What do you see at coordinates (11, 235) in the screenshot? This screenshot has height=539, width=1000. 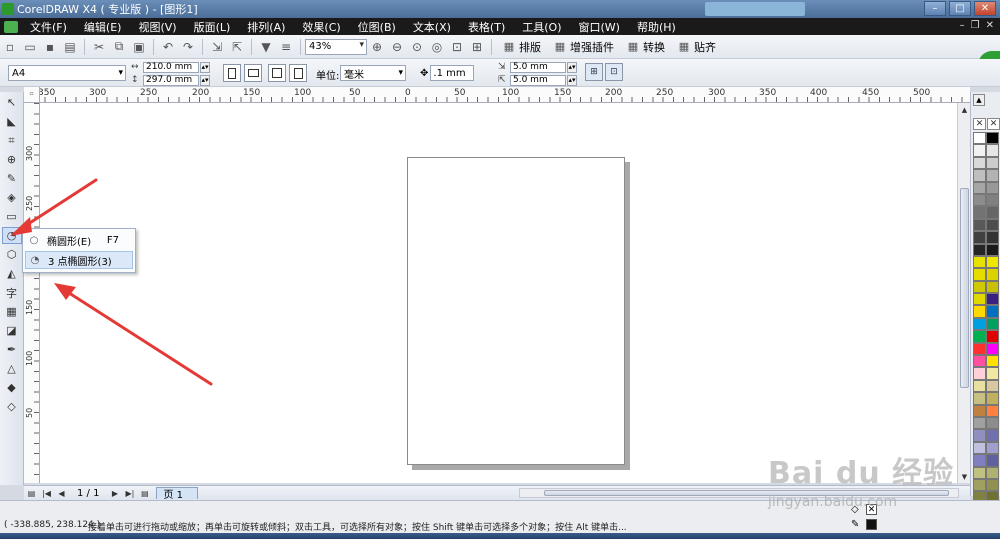 I see `three-point-ellipse-tool-icon: ◔` at bounding box center [11, 235].